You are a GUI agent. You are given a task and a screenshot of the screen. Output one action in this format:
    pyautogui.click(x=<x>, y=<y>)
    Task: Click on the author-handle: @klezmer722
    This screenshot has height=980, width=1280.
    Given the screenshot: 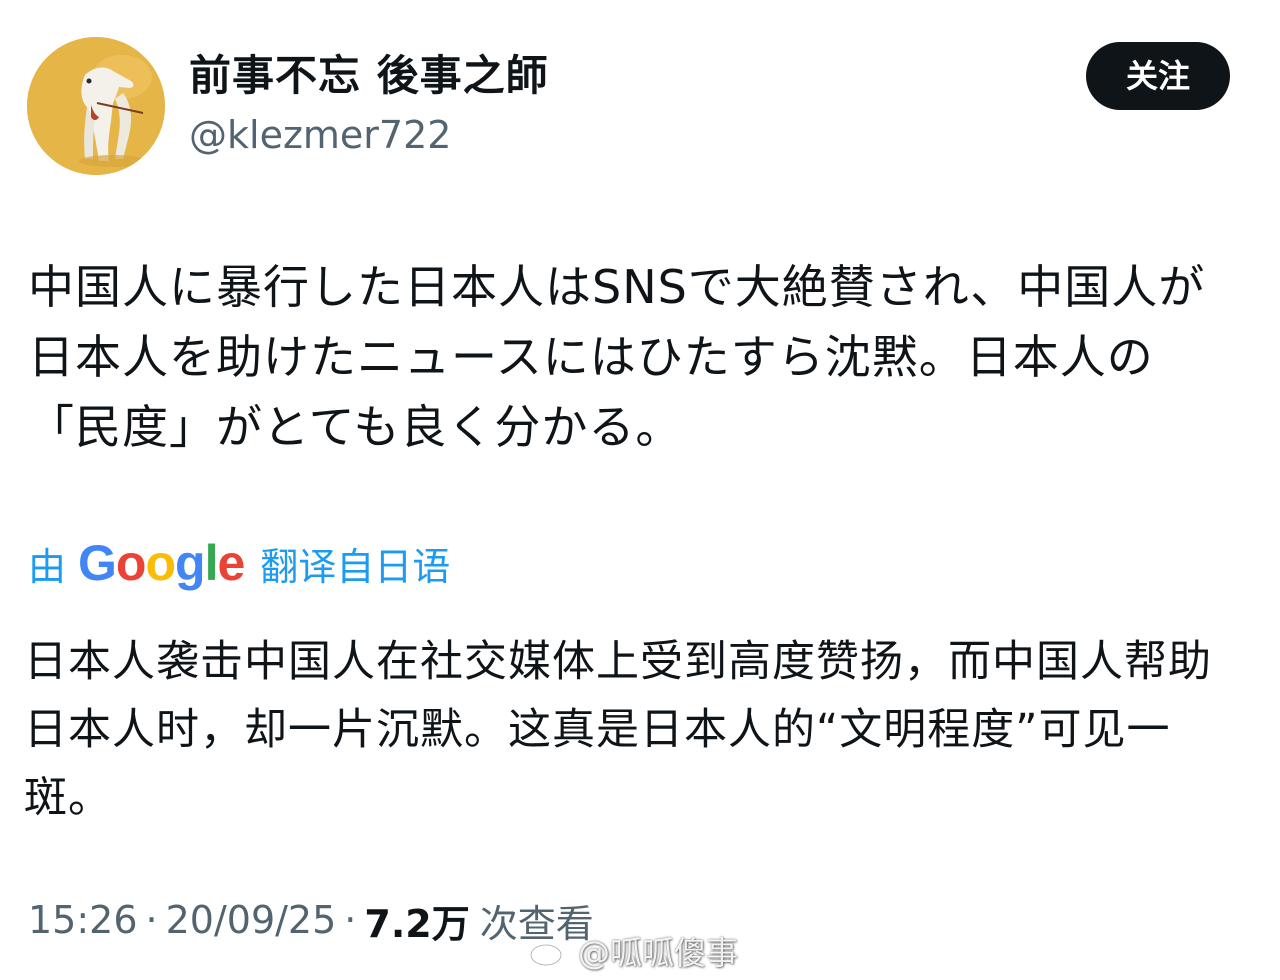 What is the action you would take?
    pyautogui.click(x=320, y=135)
    